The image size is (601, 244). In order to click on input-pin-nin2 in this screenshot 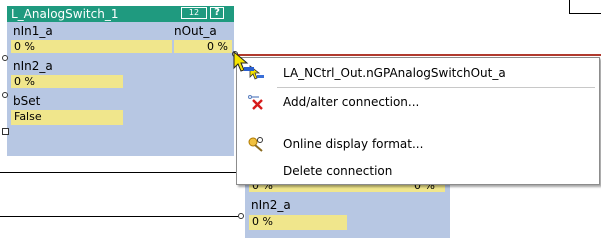, I will do `click(5, 95)`.